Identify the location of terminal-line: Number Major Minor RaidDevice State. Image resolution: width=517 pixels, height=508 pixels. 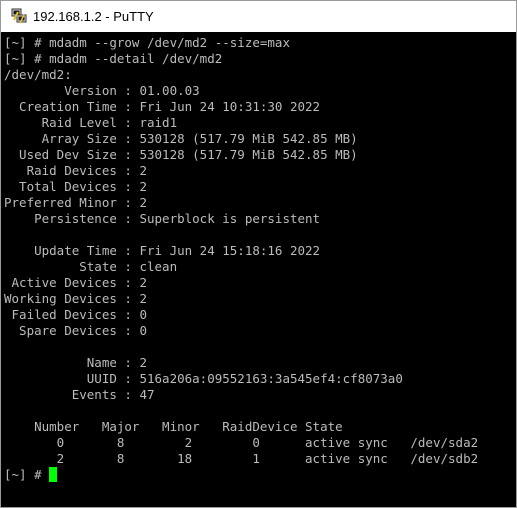
(173, 426).